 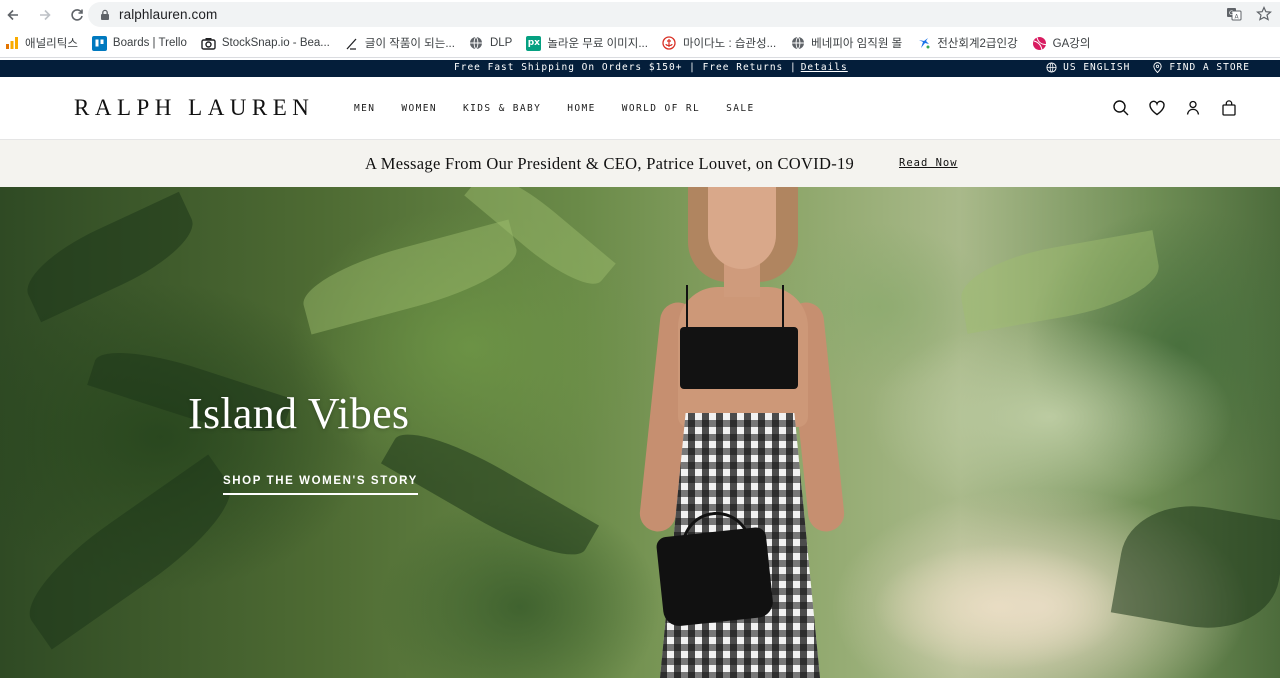 I want to click on bookmark-analytics: 애널리틱스, so click(x=41, y=43).